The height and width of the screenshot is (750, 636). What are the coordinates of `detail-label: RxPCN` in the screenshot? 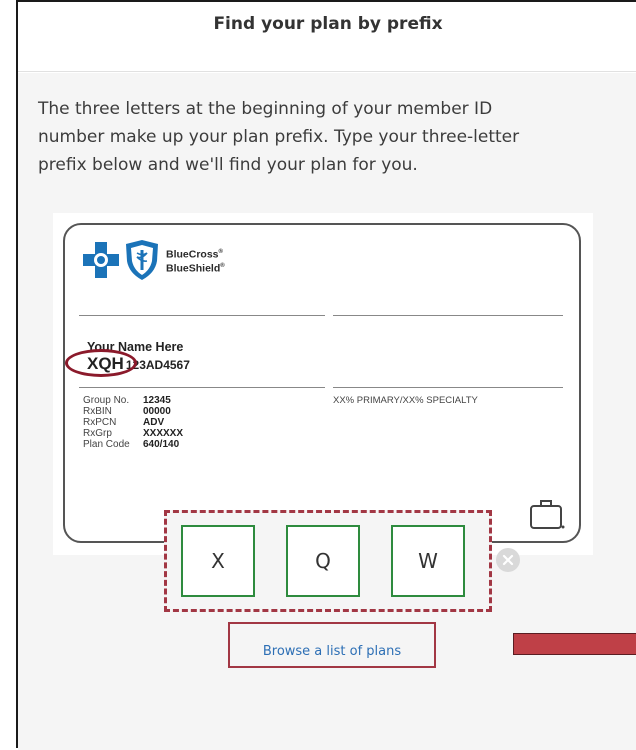 It's located at (100, 422).